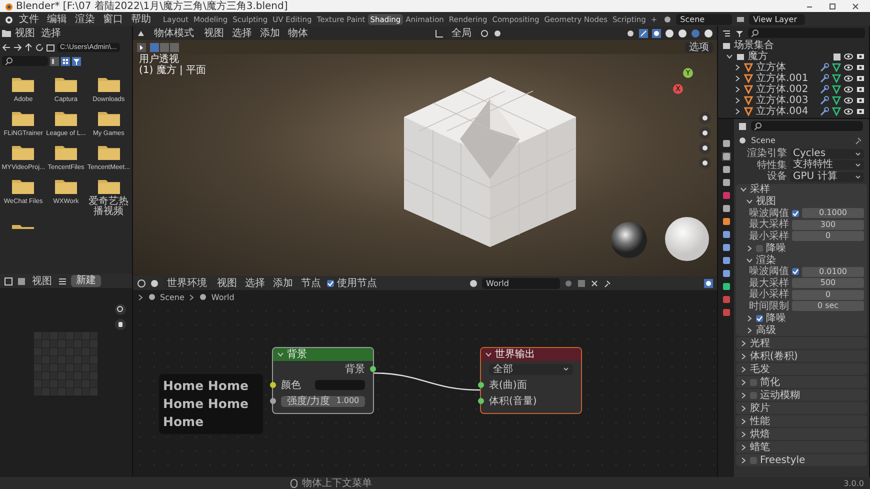 The image size is (870, 489). I want to click on breadcrumb: Scene, so click(172, 297).